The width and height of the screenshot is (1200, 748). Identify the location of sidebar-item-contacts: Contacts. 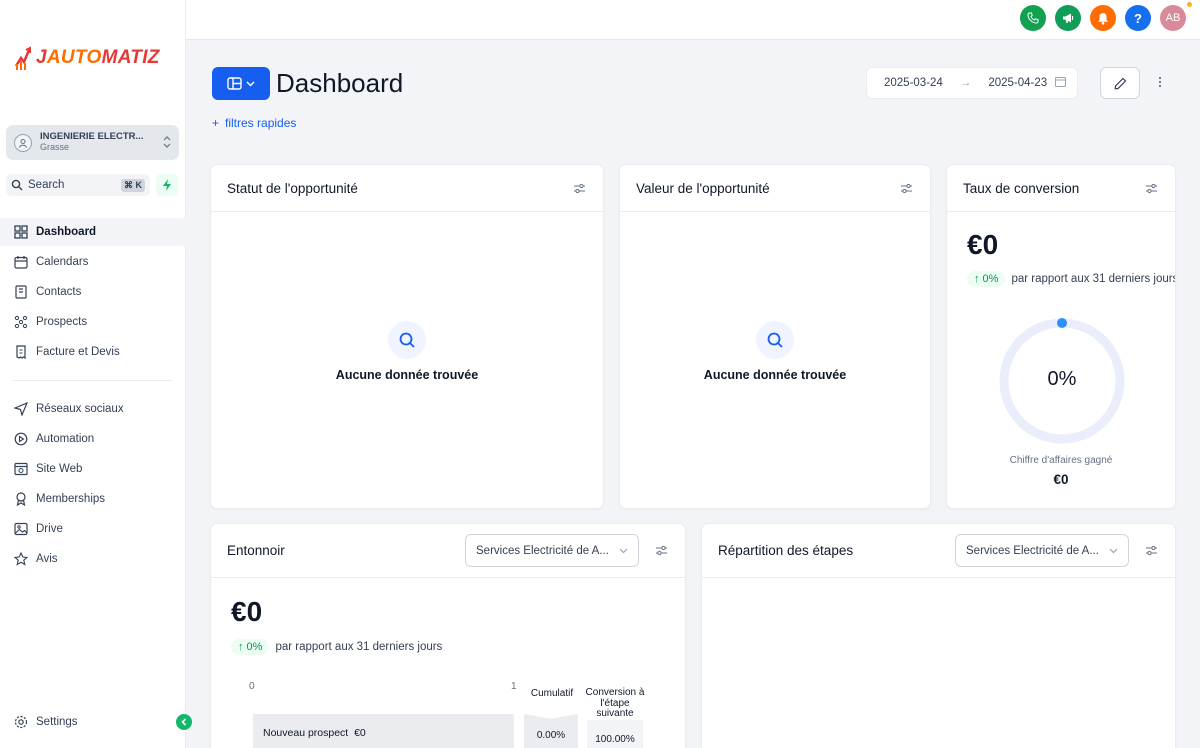
(93, 292).